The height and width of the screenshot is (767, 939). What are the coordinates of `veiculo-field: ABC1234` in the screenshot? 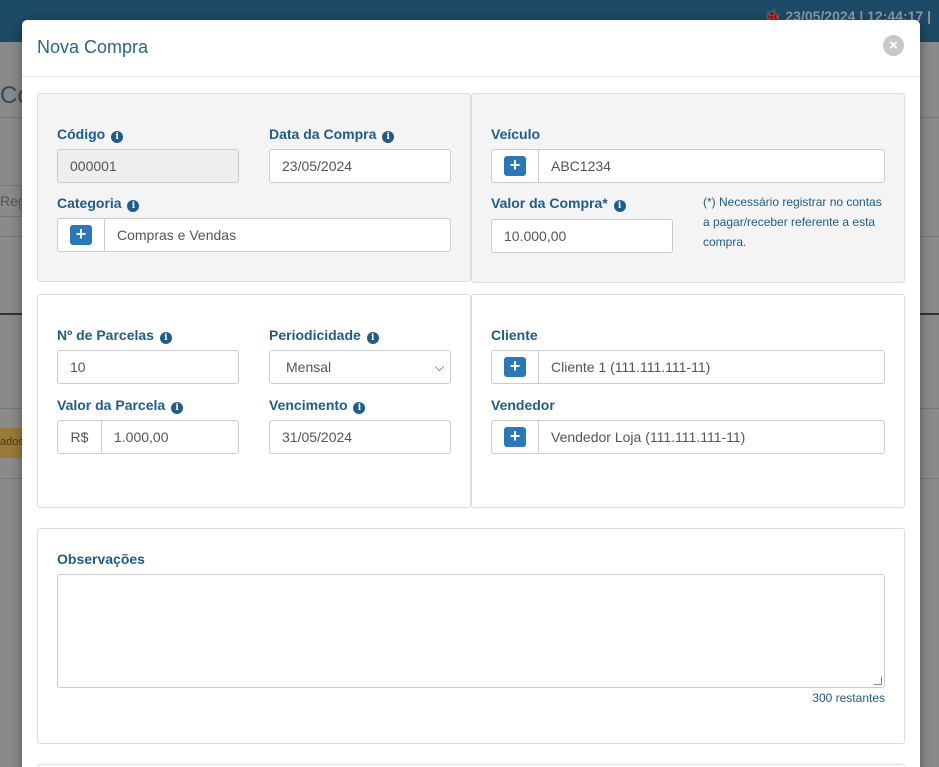 It's located at (711, 166).